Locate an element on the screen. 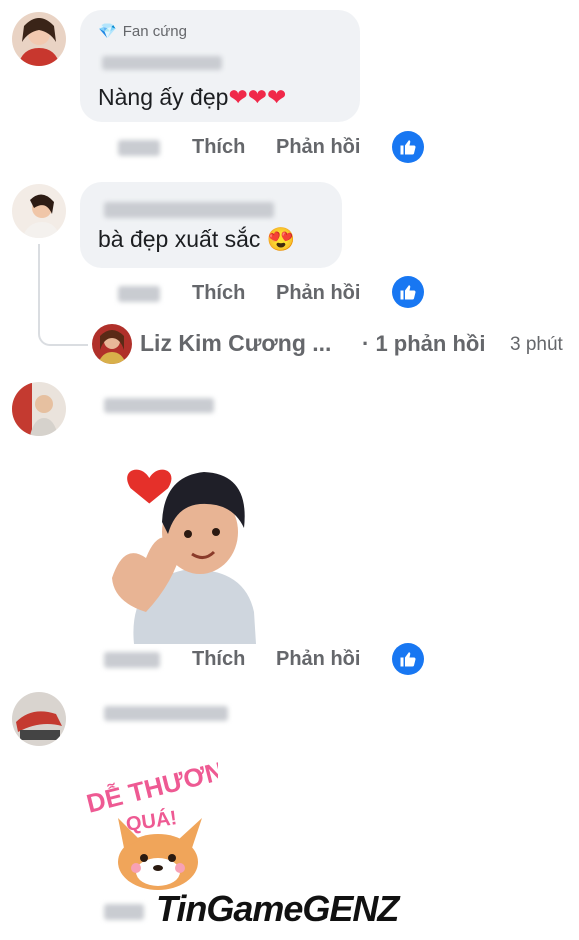 This screenshot has width=579, height=940. diamond-icon: 💎 is located at coordinates (107, 31).